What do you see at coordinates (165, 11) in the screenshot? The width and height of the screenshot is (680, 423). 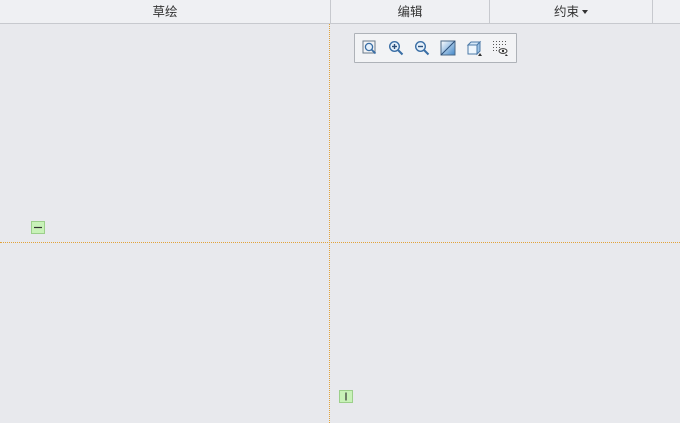 I see `tab-sketch: 草绘` at bounding box center [165, 11].